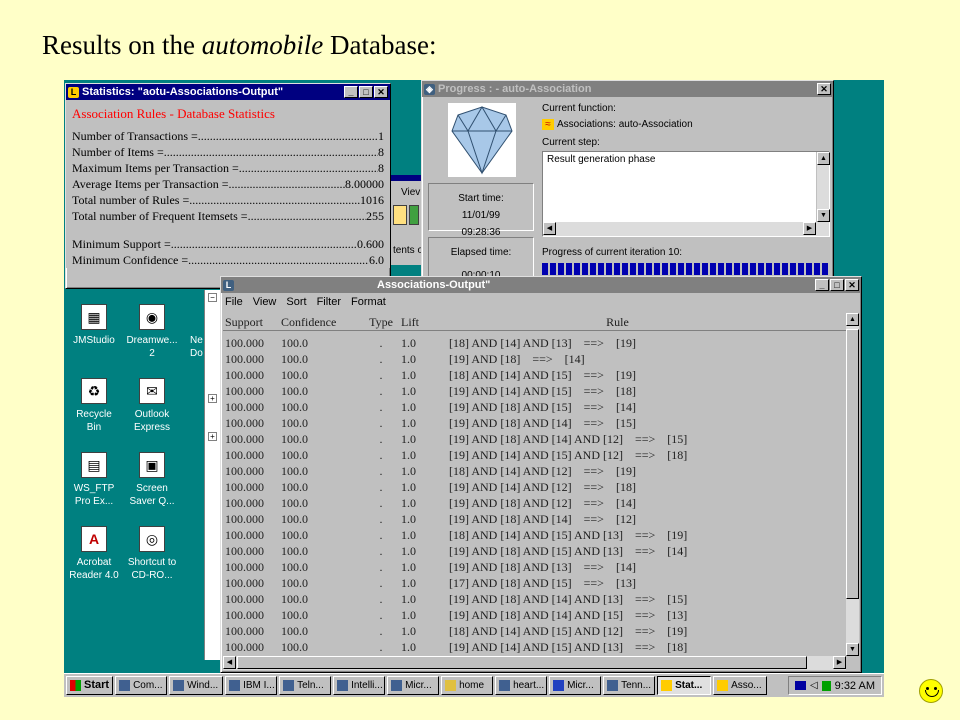  What do you see at coordinates (152, 406) in the screenshot?
I see `desktop-icon-outlook-express: ✉ Outlook Express` at bounding box center [152, 406].